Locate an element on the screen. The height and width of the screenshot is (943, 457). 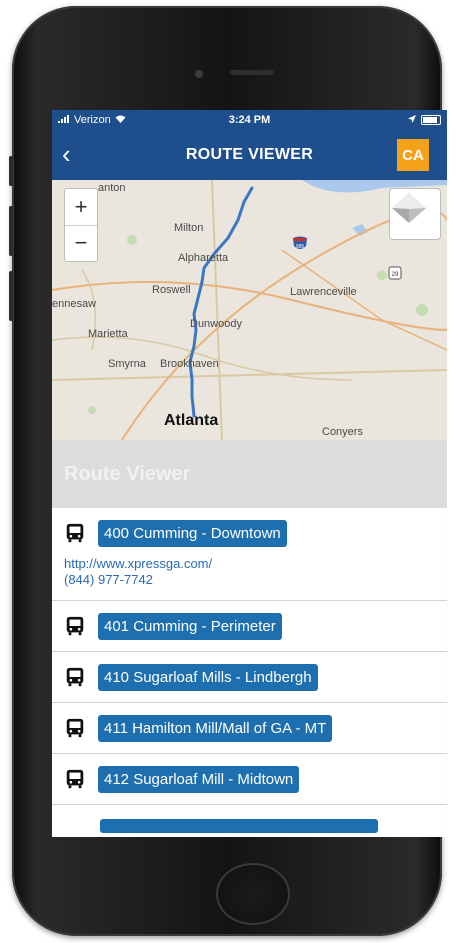
front-camera is located at coordinates (199, 74).